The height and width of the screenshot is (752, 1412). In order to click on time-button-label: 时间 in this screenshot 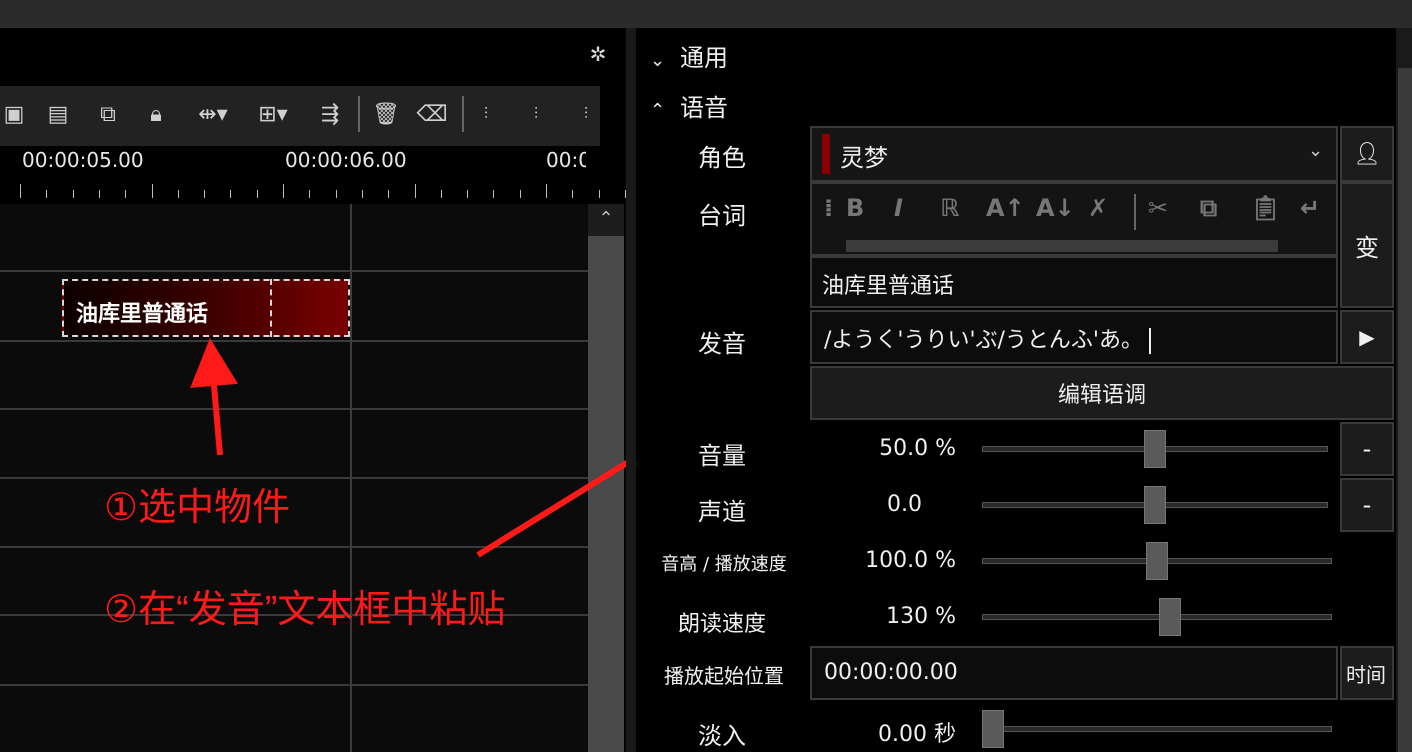, I will do `click(1366, 674)`.